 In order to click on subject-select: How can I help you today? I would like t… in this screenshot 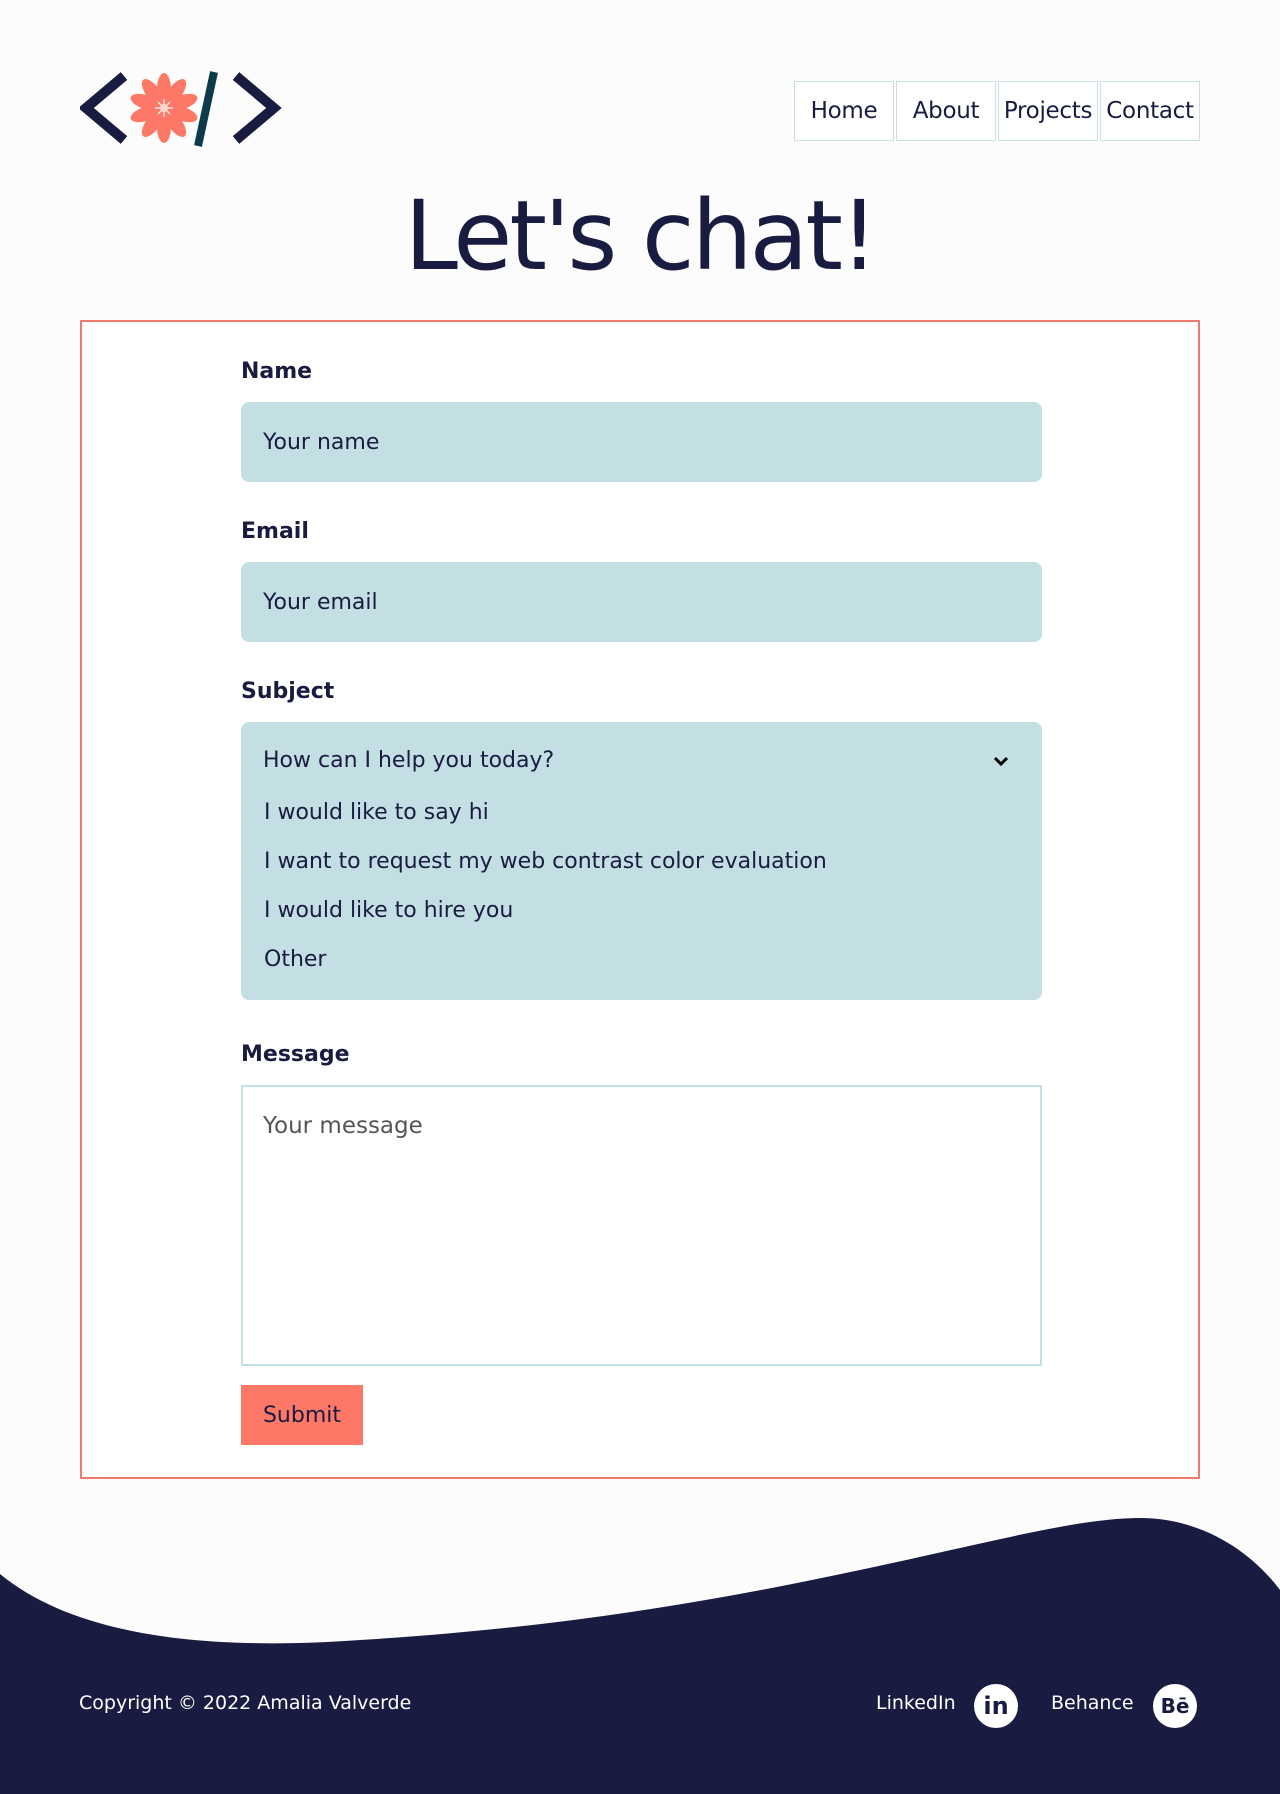, I will do `click(641, 861)`.